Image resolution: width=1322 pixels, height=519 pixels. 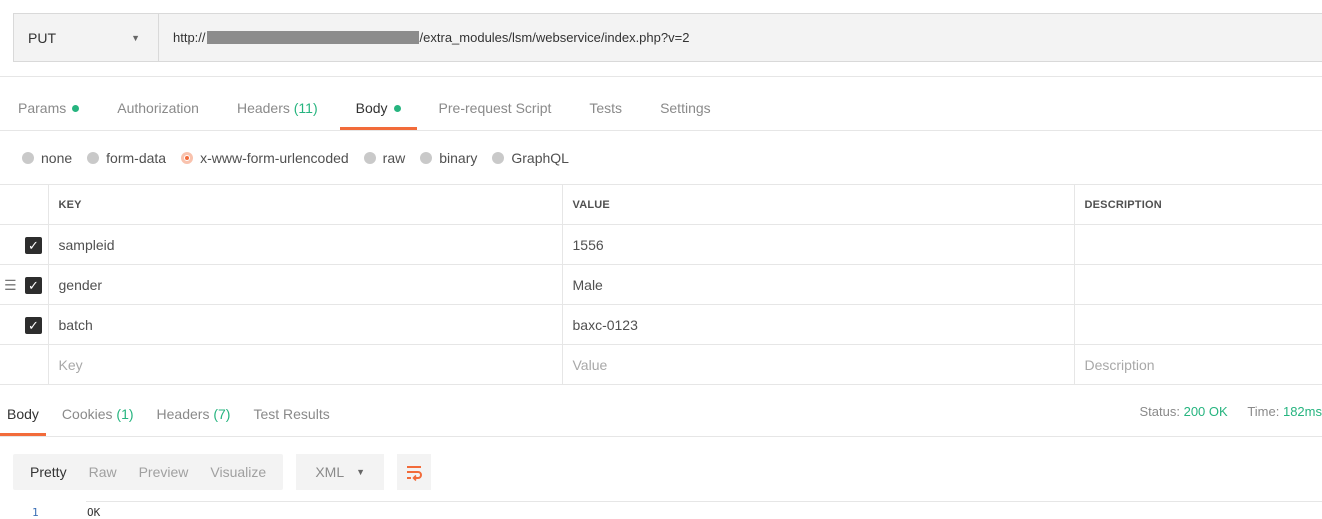 What do you see at coordinates (818, 325) in the screenshot?
I see `value-cell: baxc-0123` at bounding box center [818, 325].